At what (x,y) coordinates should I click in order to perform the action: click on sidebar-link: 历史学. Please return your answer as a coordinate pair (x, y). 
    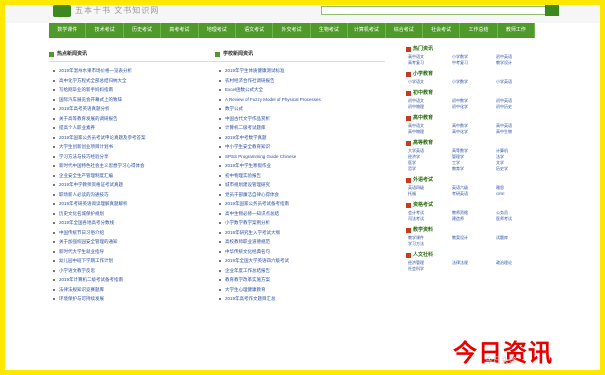
    Looking at the image, I should click on (514, 169).